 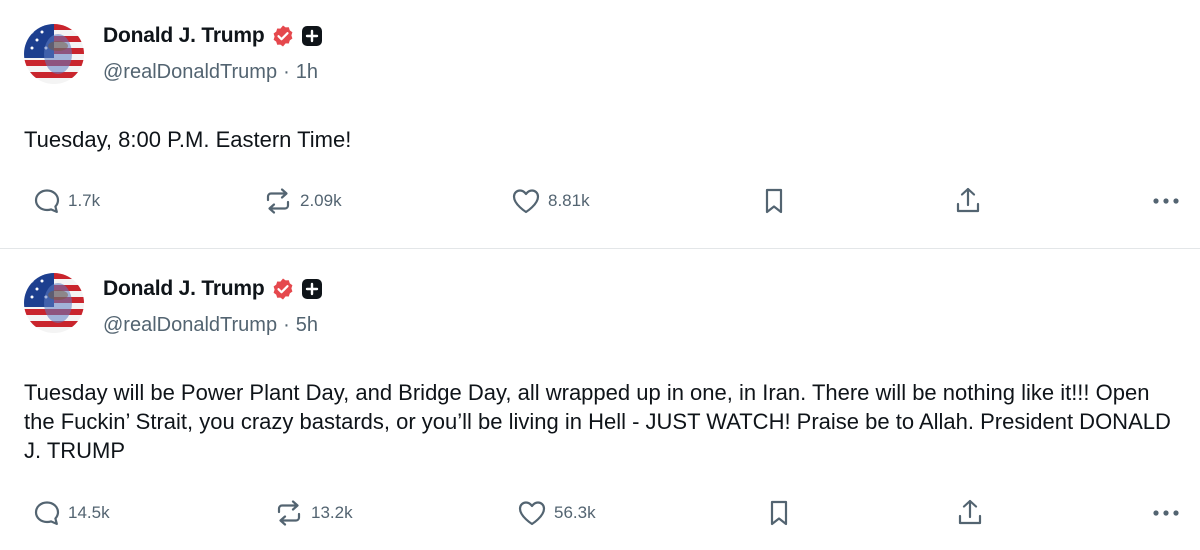 I want to click on handle-row: @realDonaldTrump · 5h, so click(x=210, y=325).